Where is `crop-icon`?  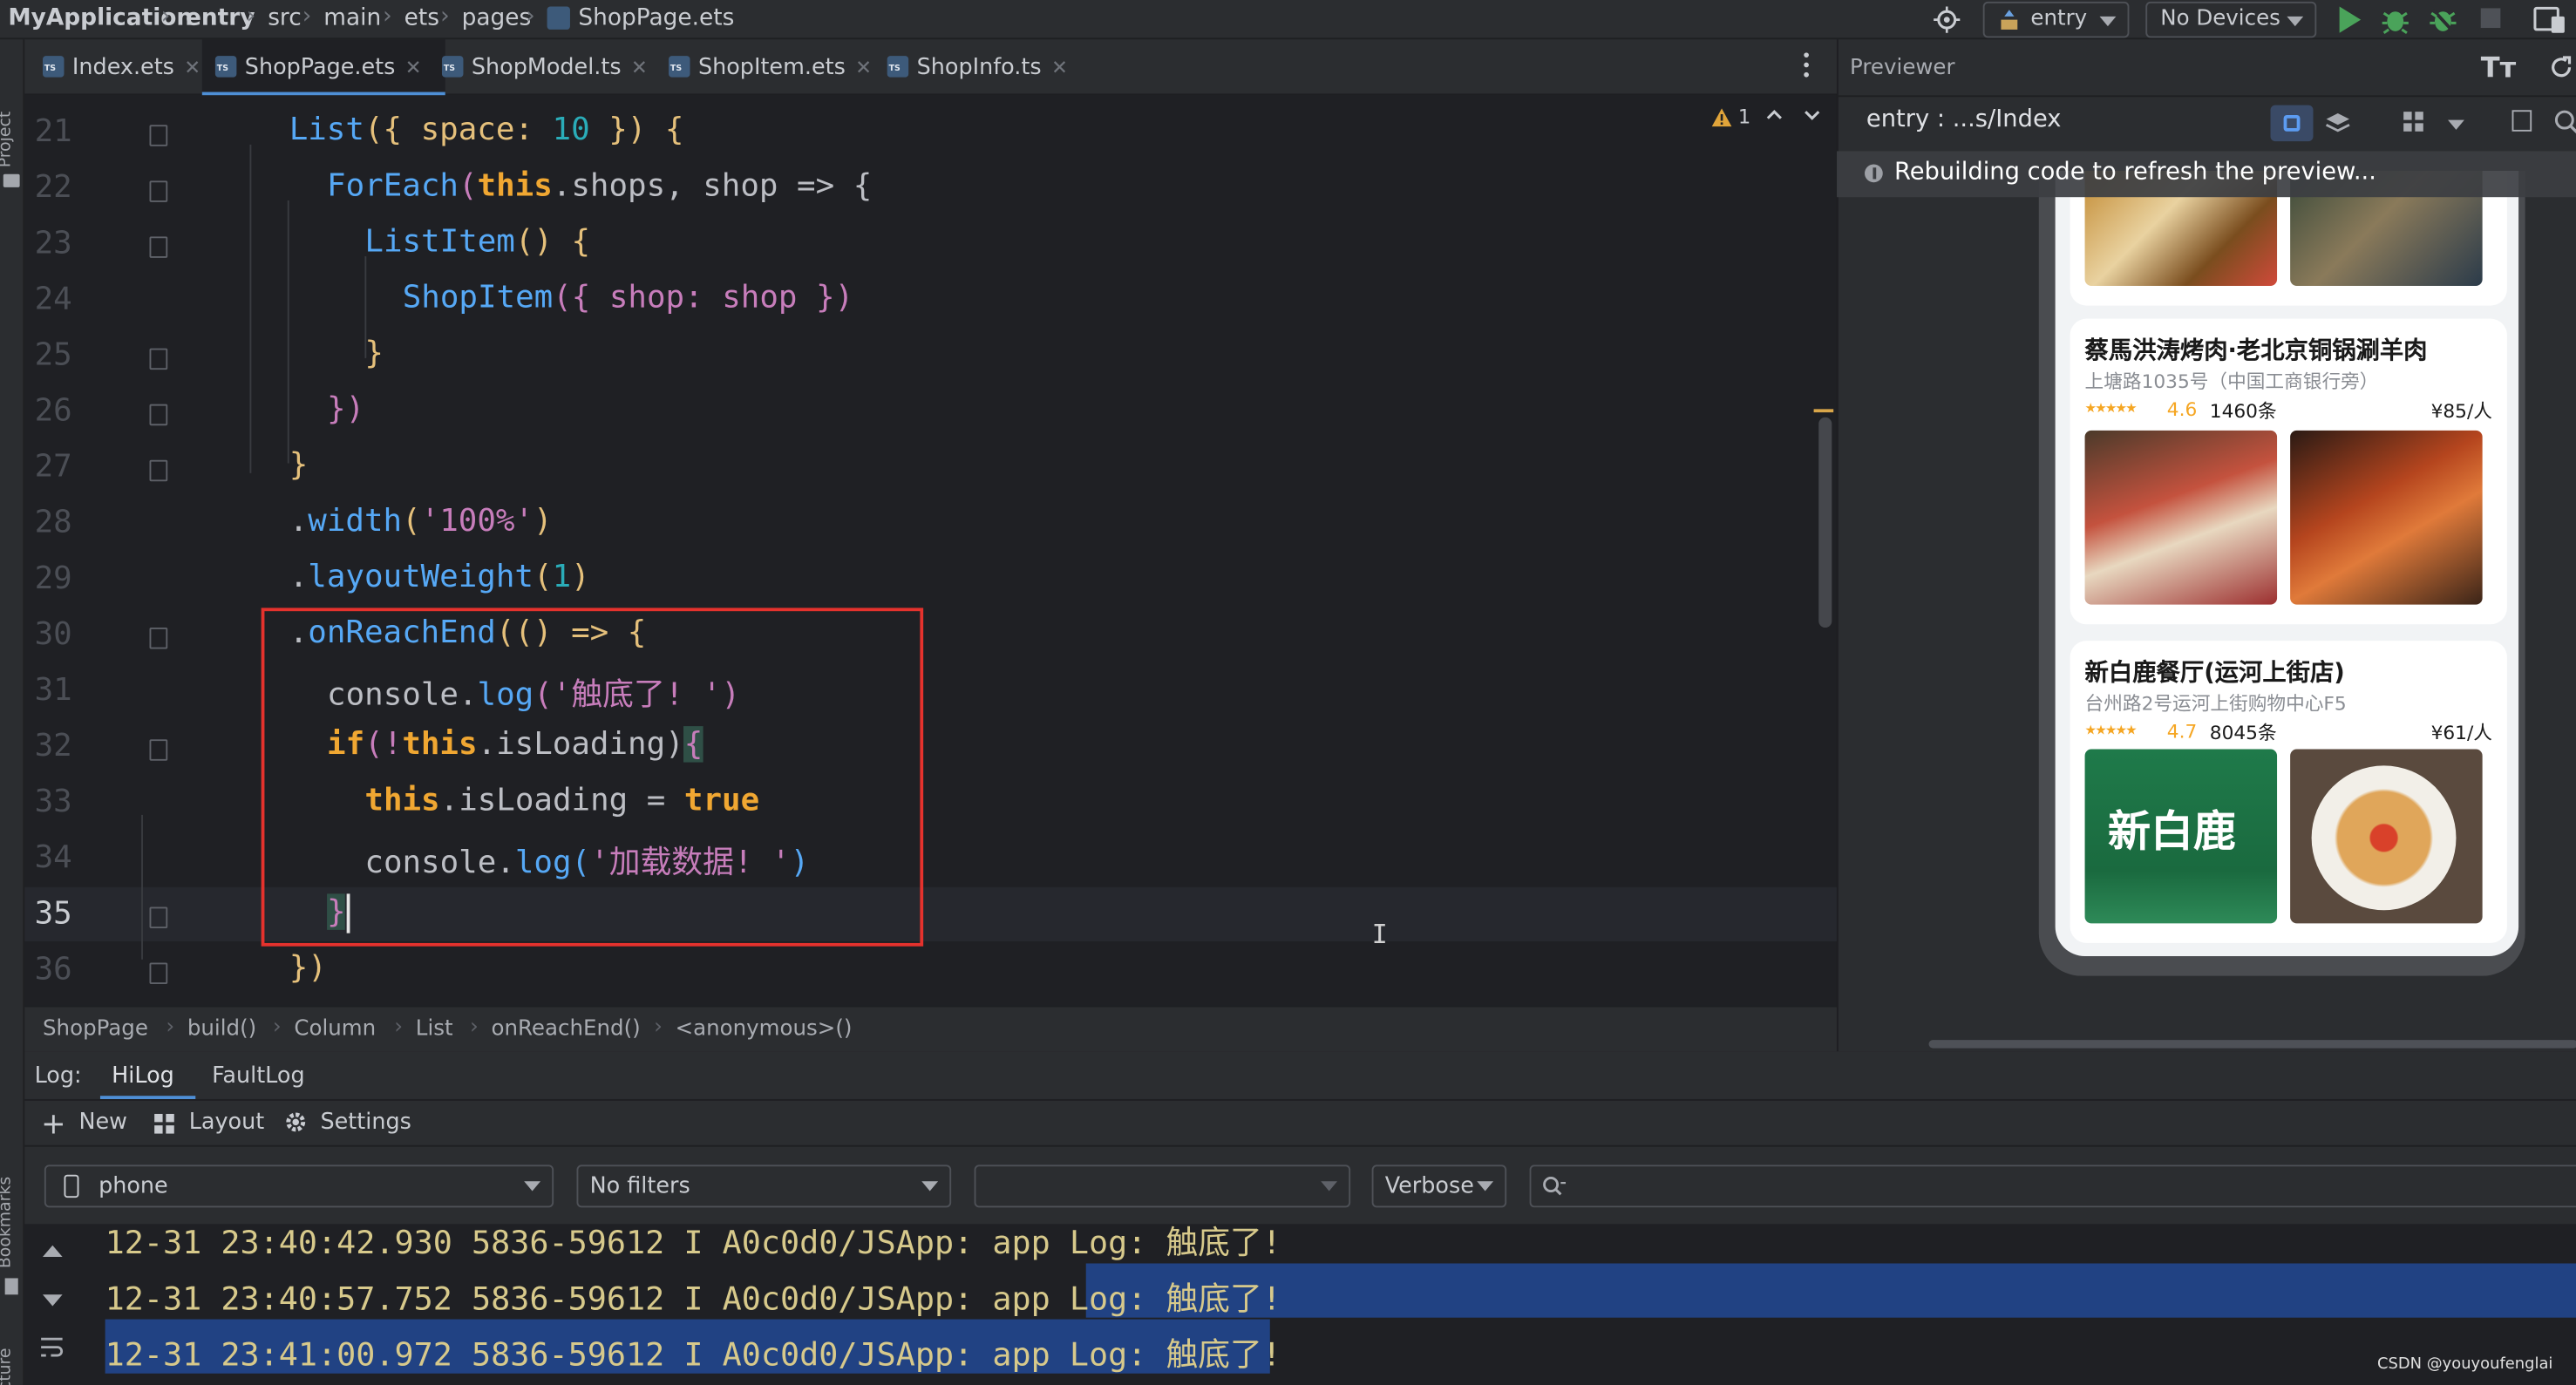
crop-icon is located at coordinates (2521, 121).